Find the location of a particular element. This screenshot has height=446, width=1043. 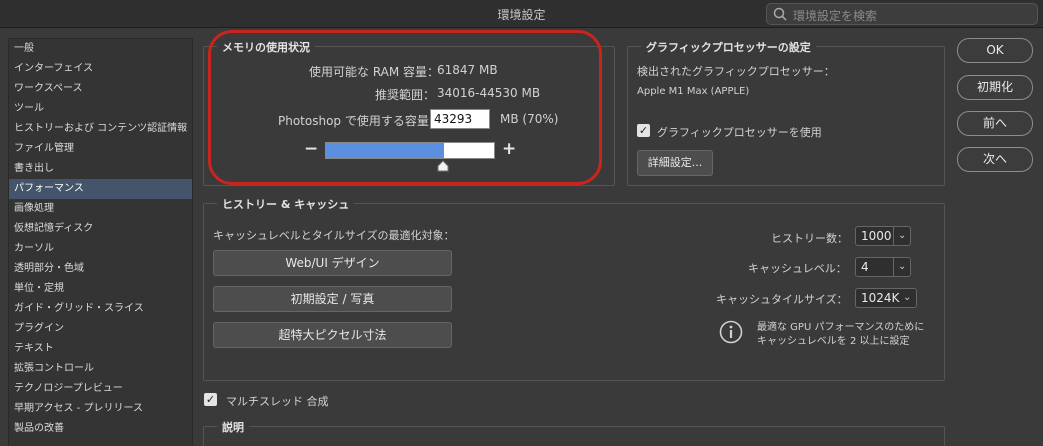

info-icon is located at coordinates (731, 332).